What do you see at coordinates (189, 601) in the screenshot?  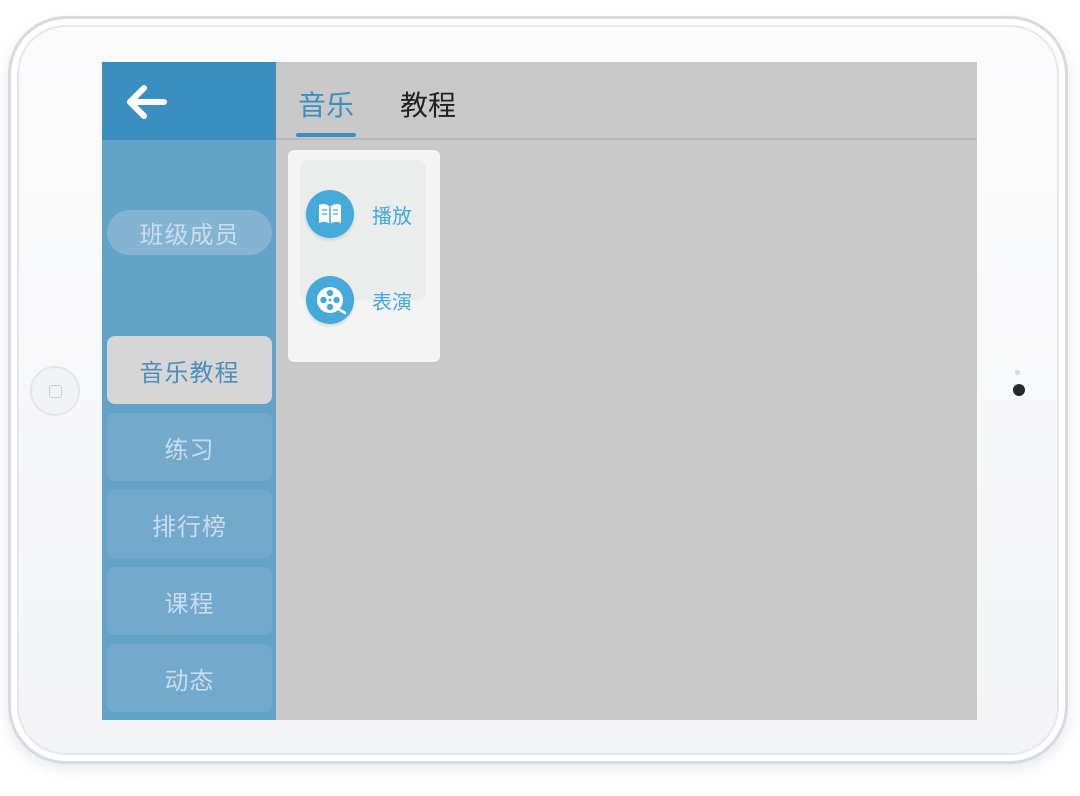 I see `sidebar-item-courses: 课程` at bounding box center [189, 601].